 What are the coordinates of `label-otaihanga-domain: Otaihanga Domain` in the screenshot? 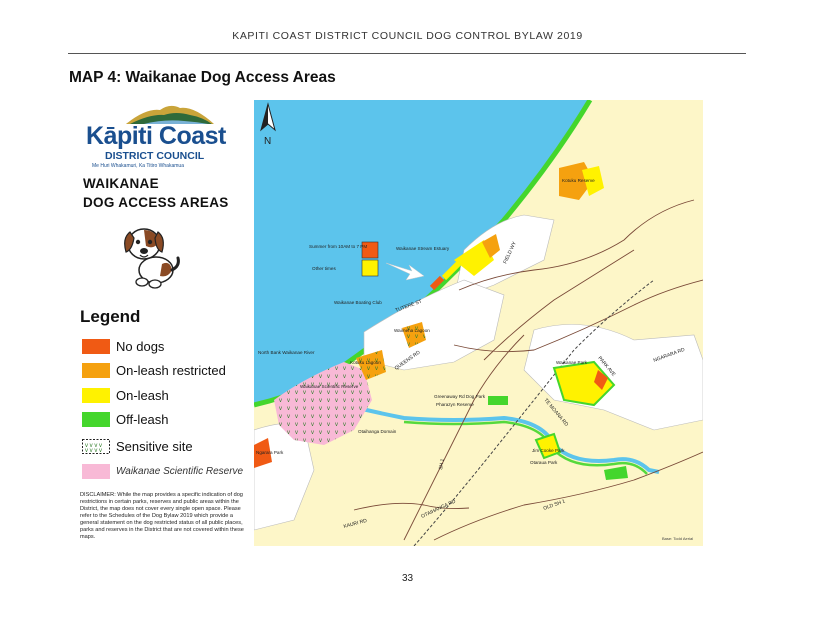 It's located at (377, 431).